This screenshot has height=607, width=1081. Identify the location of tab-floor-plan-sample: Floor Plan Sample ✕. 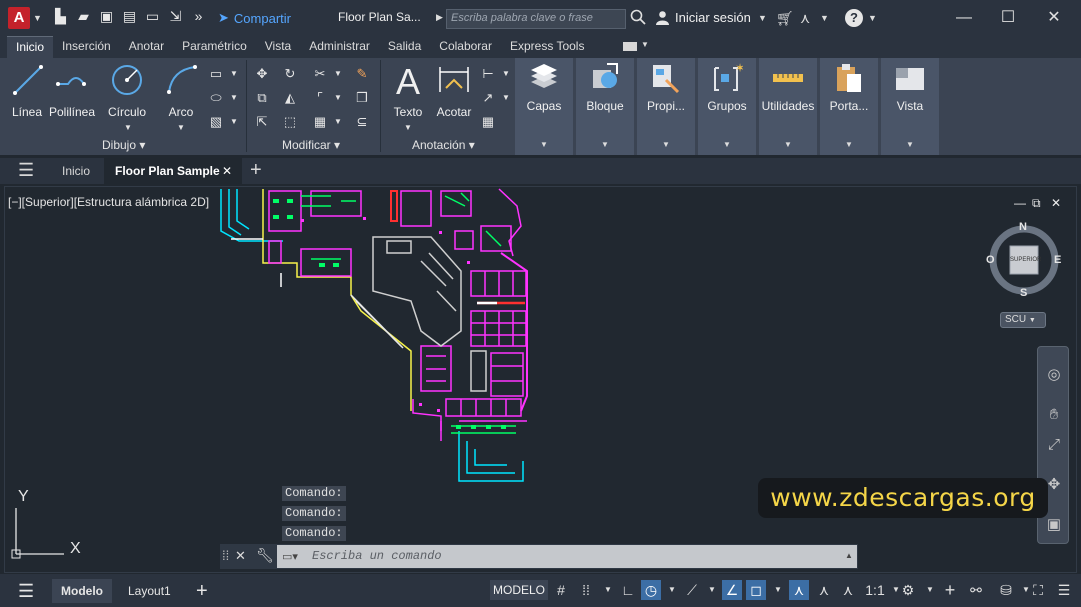
(173, 171).